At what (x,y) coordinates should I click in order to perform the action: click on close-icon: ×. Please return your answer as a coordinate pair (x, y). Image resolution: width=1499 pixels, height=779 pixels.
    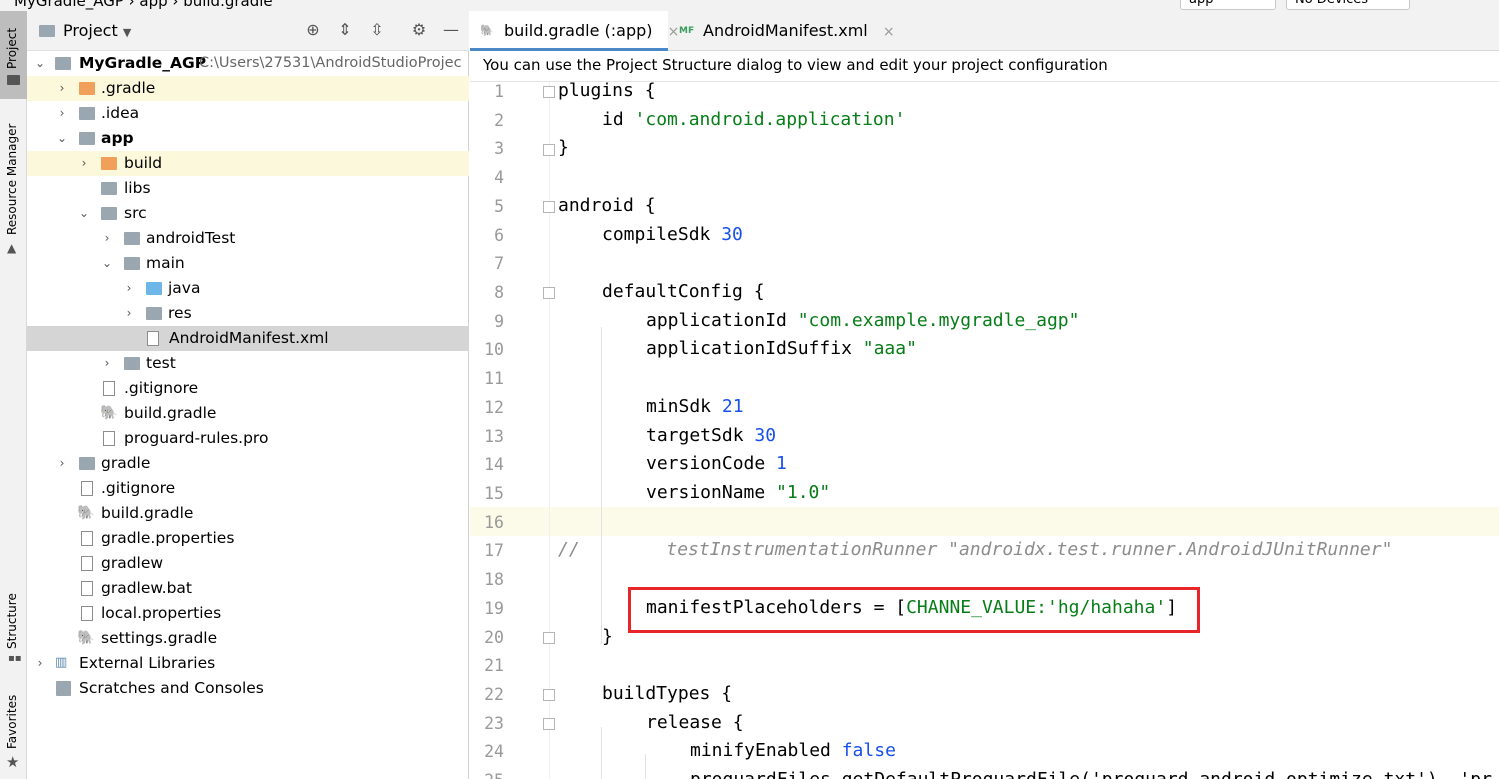
    Looking at the image, I should click on (889, 32).